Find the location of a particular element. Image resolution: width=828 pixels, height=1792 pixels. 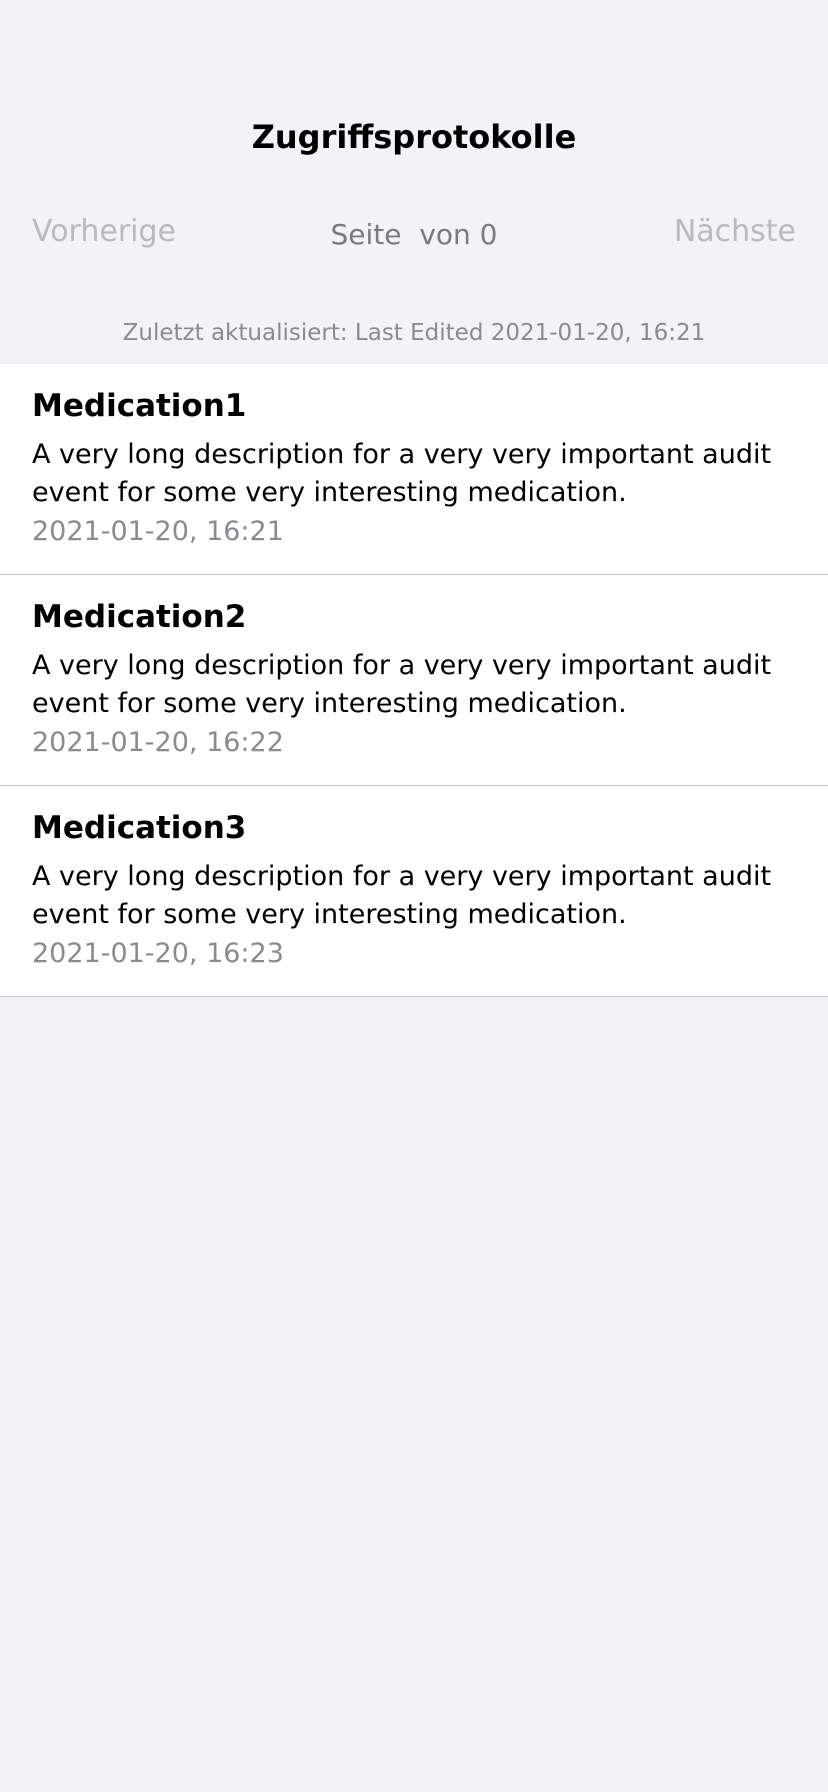

list-item-timestamp: 2021-01-20, 16:22 is located at coordinates (158, 742).